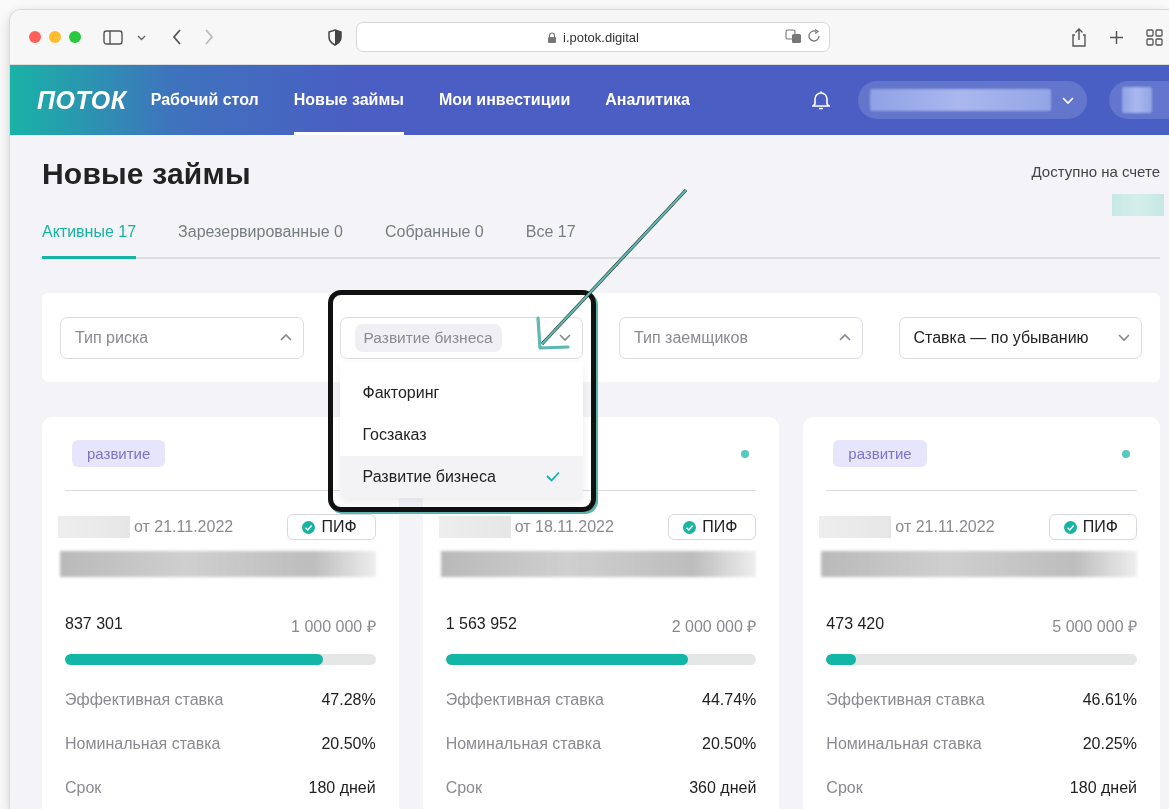  What do you see at coordinates (177, 37) in the screenshot?
I see `back-icon` at bounding box center [177, 37].